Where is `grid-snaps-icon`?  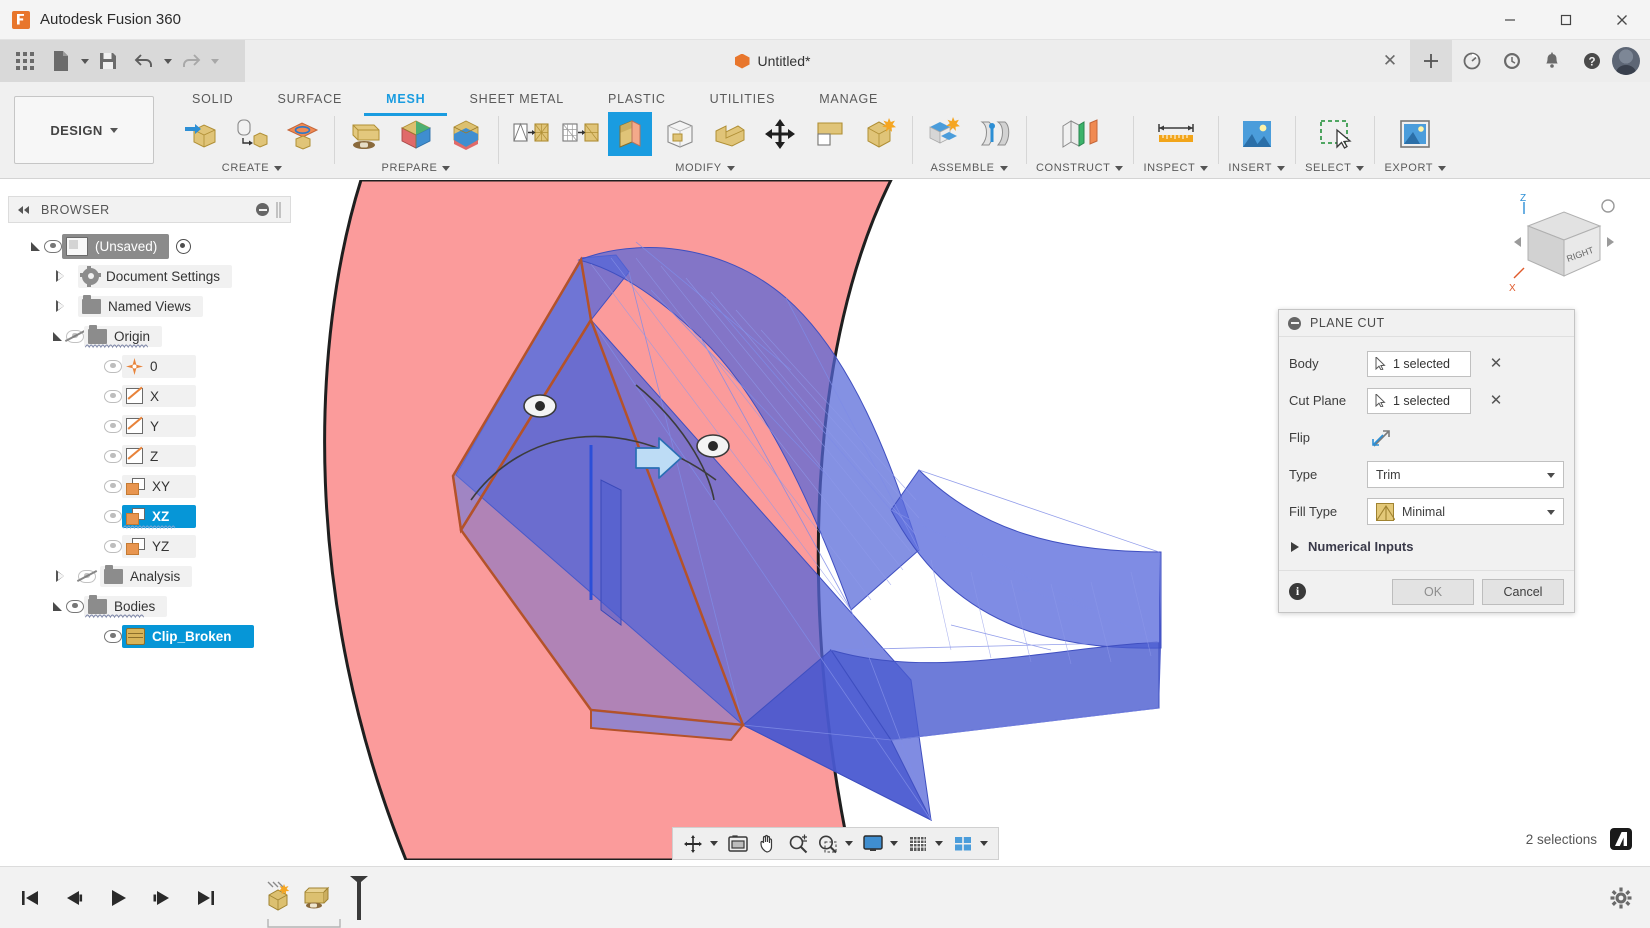
grid-snaps-icon is located at coordinates (918, 843).